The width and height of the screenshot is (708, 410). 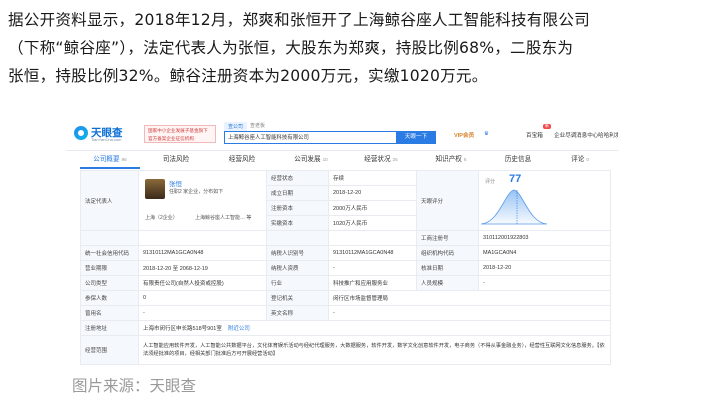 I want to click on gov-badge: 国家中小企业发展子基金旗下 官方备案企业征信机构, so click(x=180, y=134).